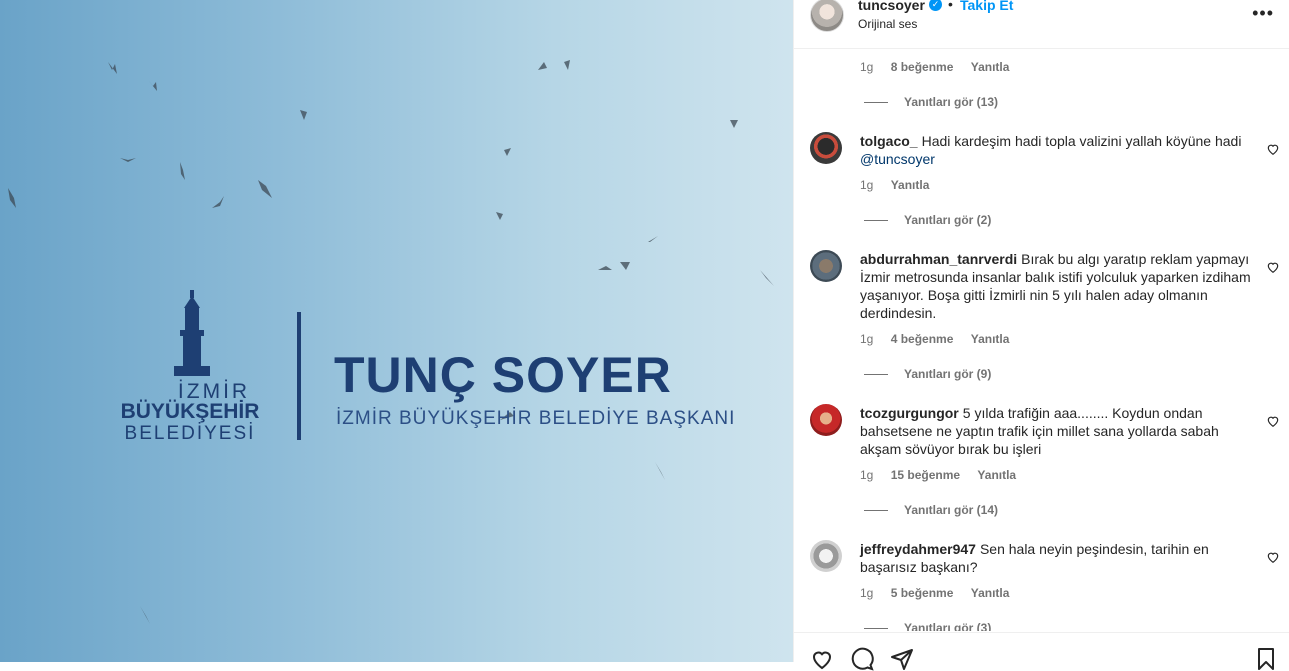  What do you see at coordinates (951, 102) in the screenshot?
I see `view-replies-label: Yanıtları gör (13)` at bounding box center [951, 102].